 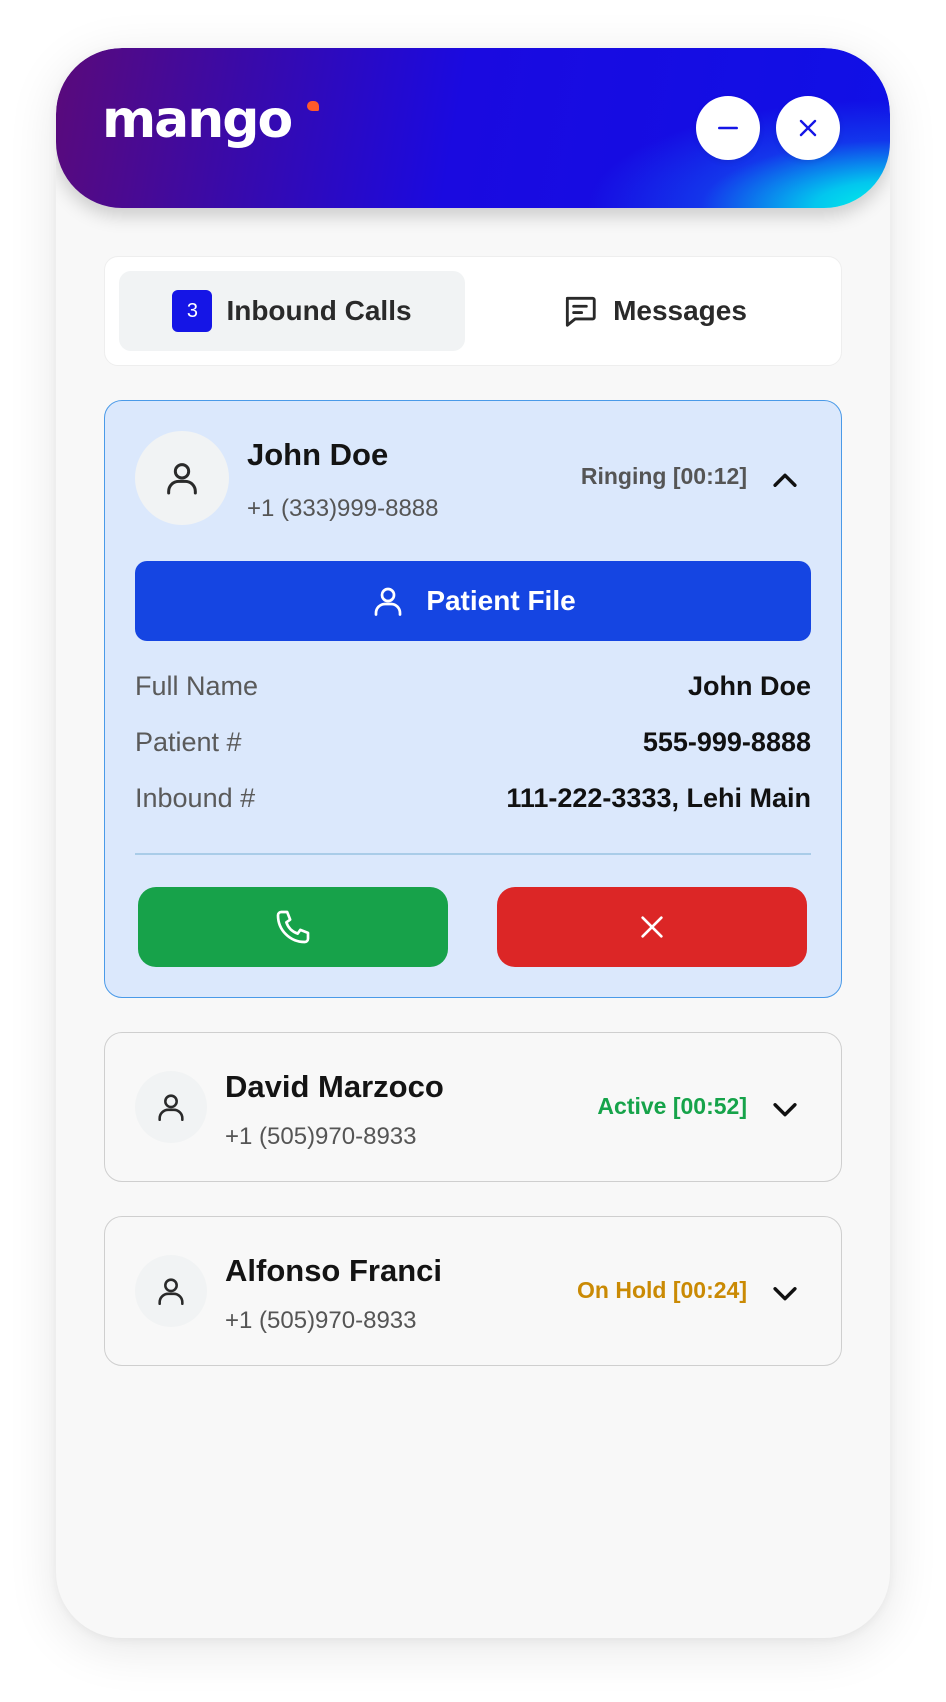 What do you see at coordinates (473, 311) in the screenshot?
I see `tab-bar: 3 Inbound Calls Messages` at bounding box center [473, 311].